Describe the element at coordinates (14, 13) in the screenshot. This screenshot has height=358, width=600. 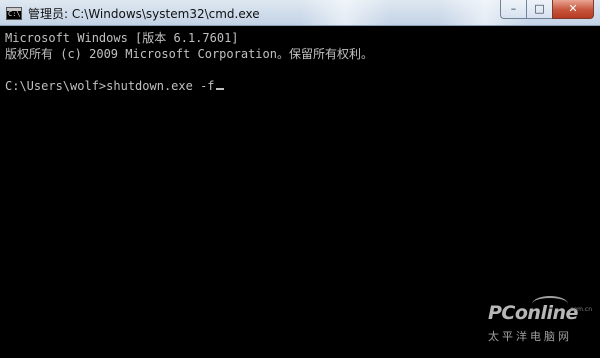
I see `cmd-icon: C:\` at that location.